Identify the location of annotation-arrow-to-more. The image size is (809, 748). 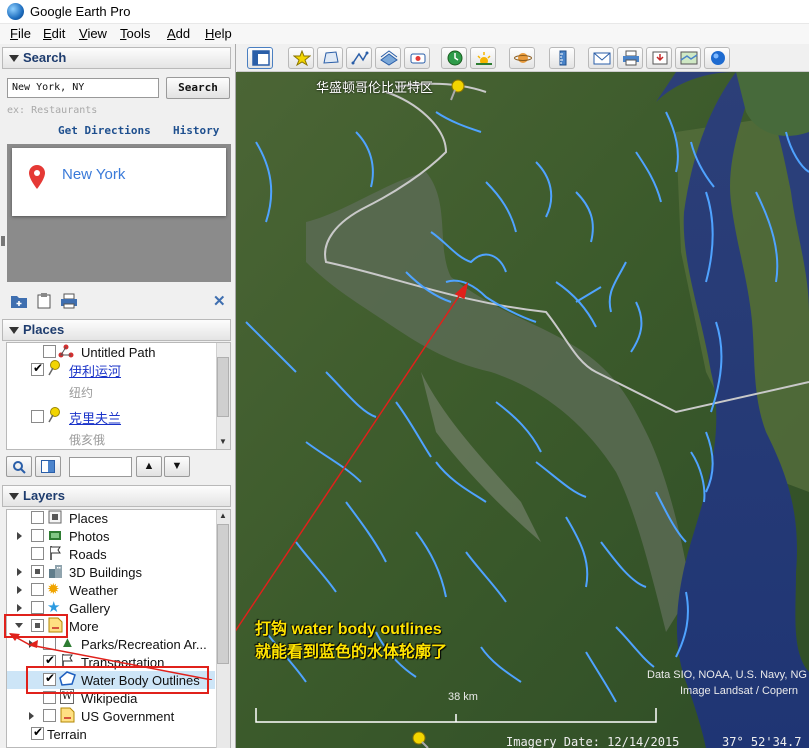
(111, 656).